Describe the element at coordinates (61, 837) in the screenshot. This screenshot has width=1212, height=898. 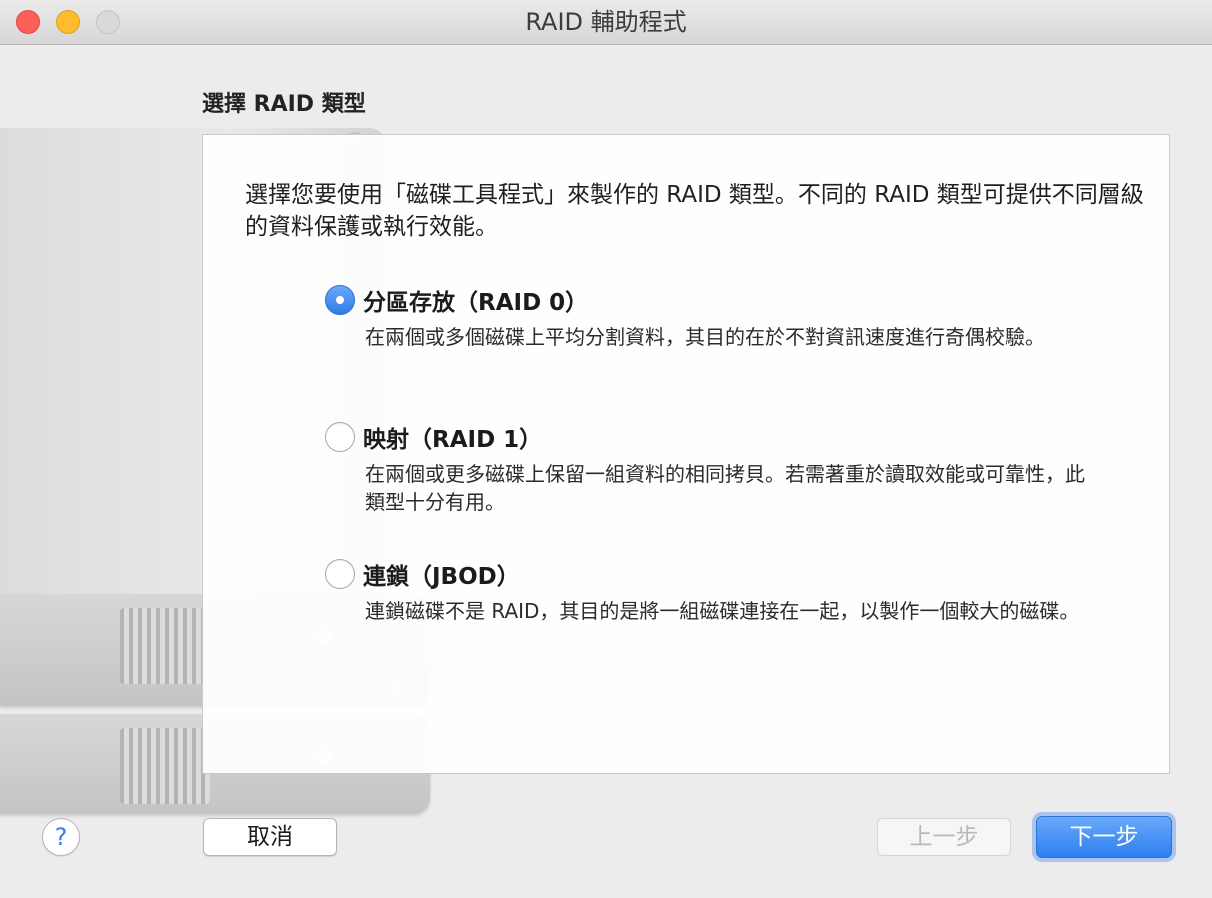
I see `help-button: ?` at that location.